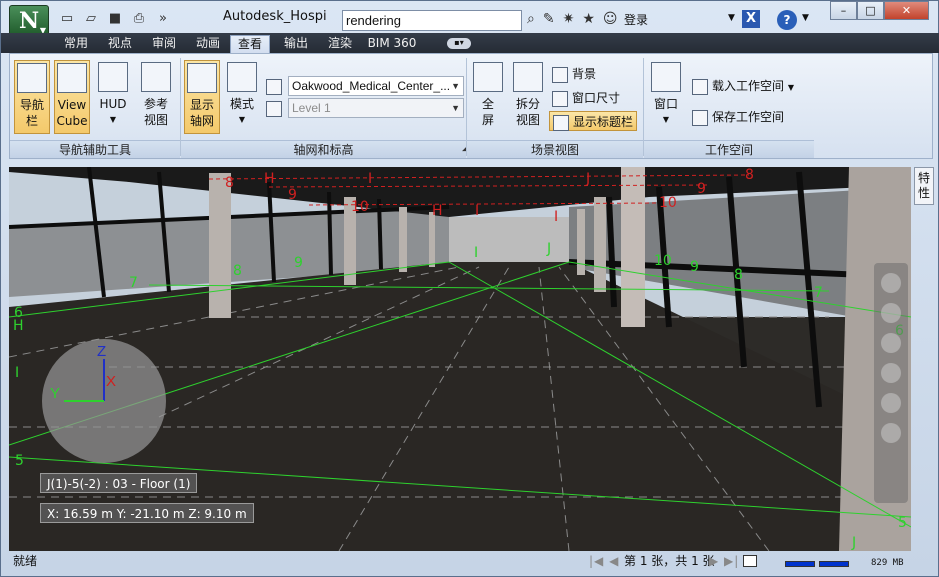 The height and width of the screenshot is (577, 939). What do you see at coordinates (276, 108) in the screenshot?
I see `level-icon` at bounding box center [276, 108].